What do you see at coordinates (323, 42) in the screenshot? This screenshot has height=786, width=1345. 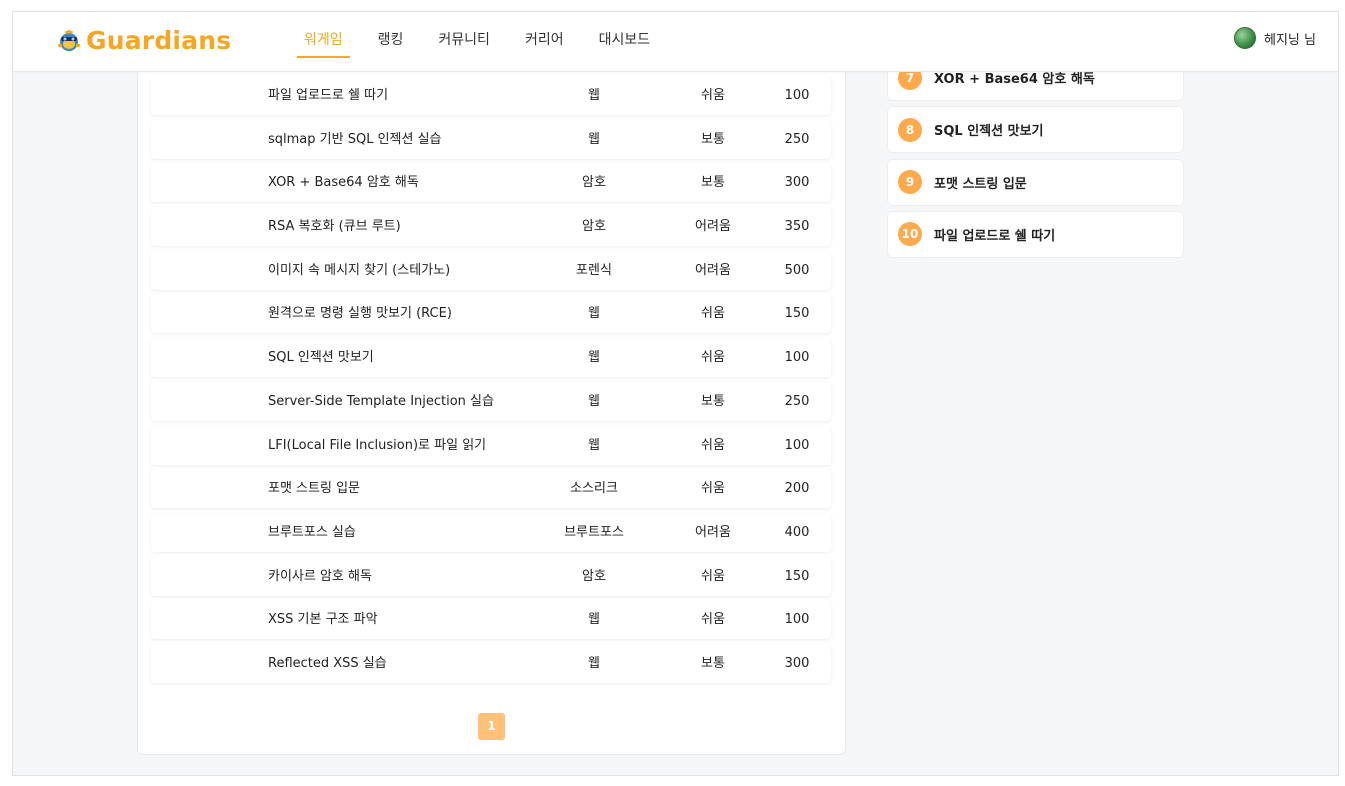 I see `nav-item-wargame: 워게임` at bounding box center [323, 42].